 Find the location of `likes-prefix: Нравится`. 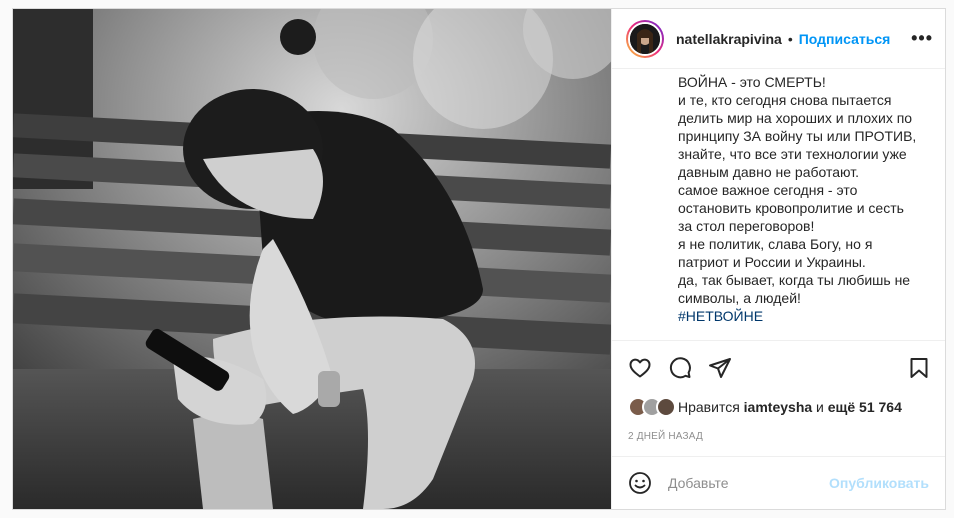

likes-prefix: Нравится is located at coordinates (709, 407).